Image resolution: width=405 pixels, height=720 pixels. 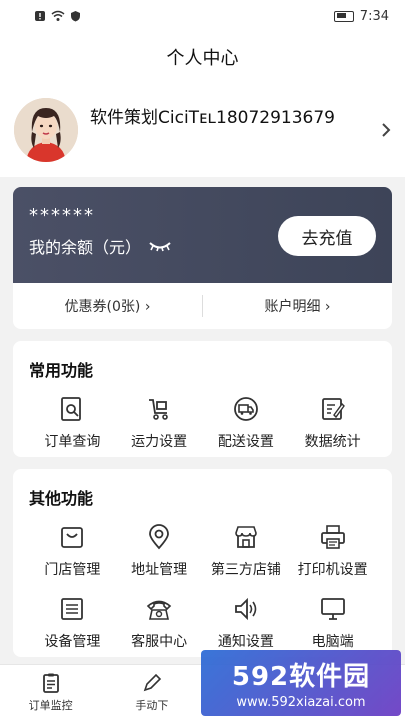 I want to click on title-bar: 个人中心, so click(x=202, y=57).